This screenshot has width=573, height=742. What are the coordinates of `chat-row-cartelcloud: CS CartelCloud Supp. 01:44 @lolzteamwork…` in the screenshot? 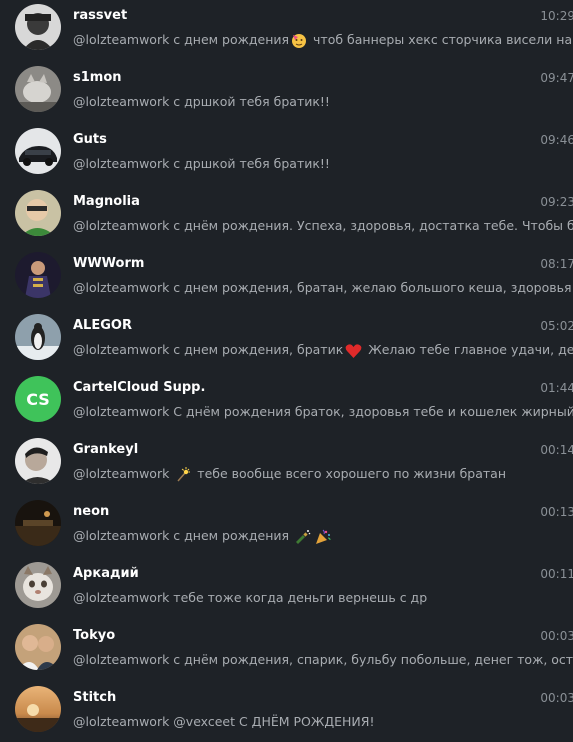 It's located at (286, 403).